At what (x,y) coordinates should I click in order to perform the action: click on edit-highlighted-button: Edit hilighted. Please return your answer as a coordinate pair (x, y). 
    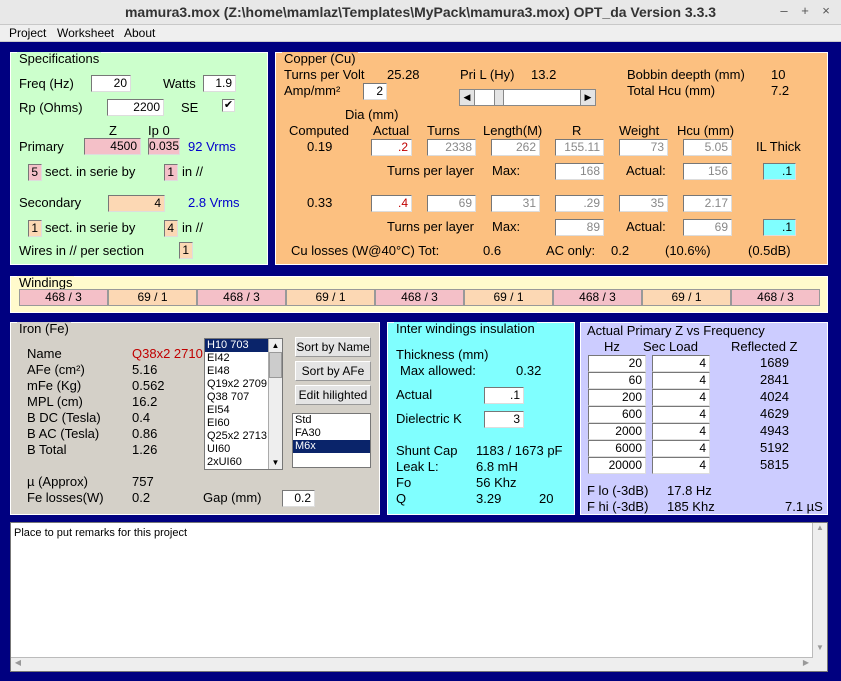
    Looking at the image, I should click on (333, 395).